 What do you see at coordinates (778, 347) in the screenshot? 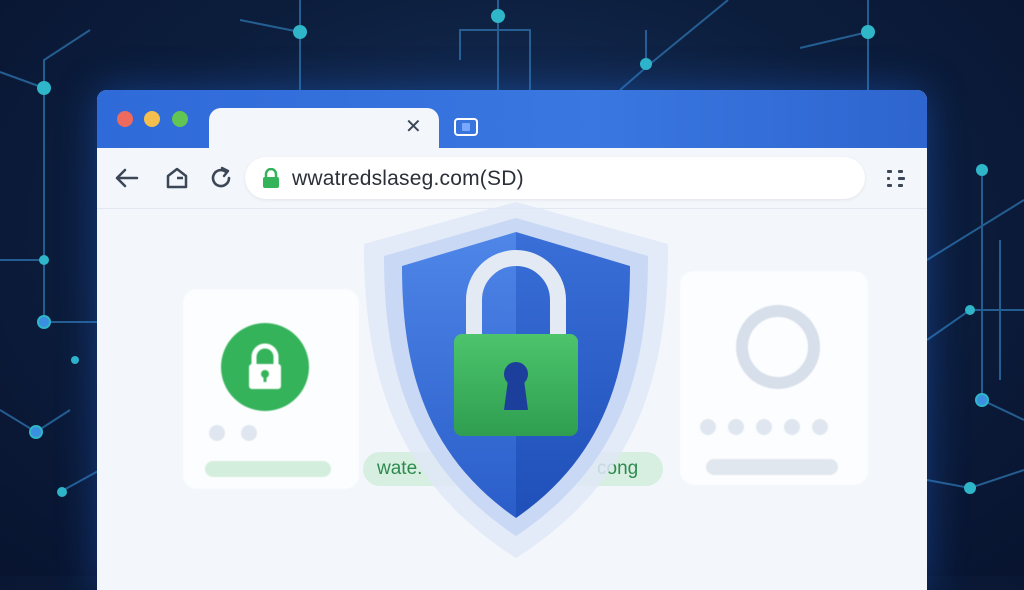
I see `loading-ring-icon` at bounding box center [778, 347].